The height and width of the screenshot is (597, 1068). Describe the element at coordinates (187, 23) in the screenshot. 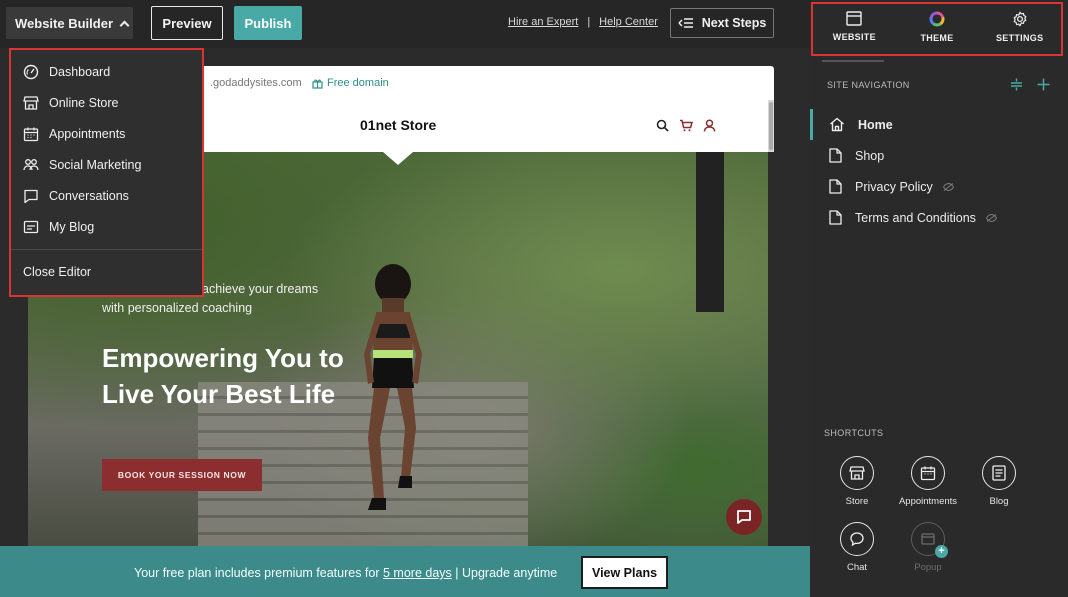

I see `preview-button: Preview` at that location.